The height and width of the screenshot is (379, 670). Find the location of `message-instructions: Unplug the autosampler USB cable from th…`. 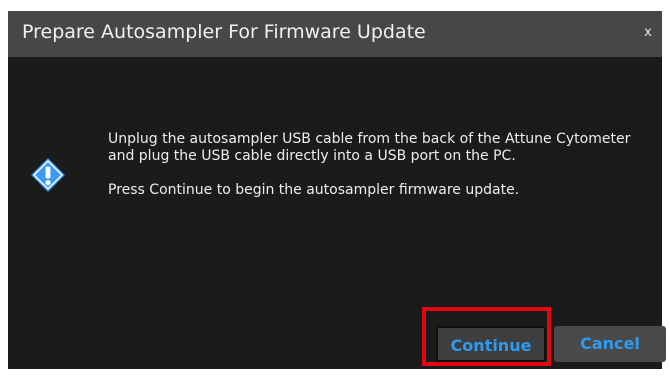

message-instructions: Unplug the autosampler USB cable from th… is located at coordinates (369, 147).